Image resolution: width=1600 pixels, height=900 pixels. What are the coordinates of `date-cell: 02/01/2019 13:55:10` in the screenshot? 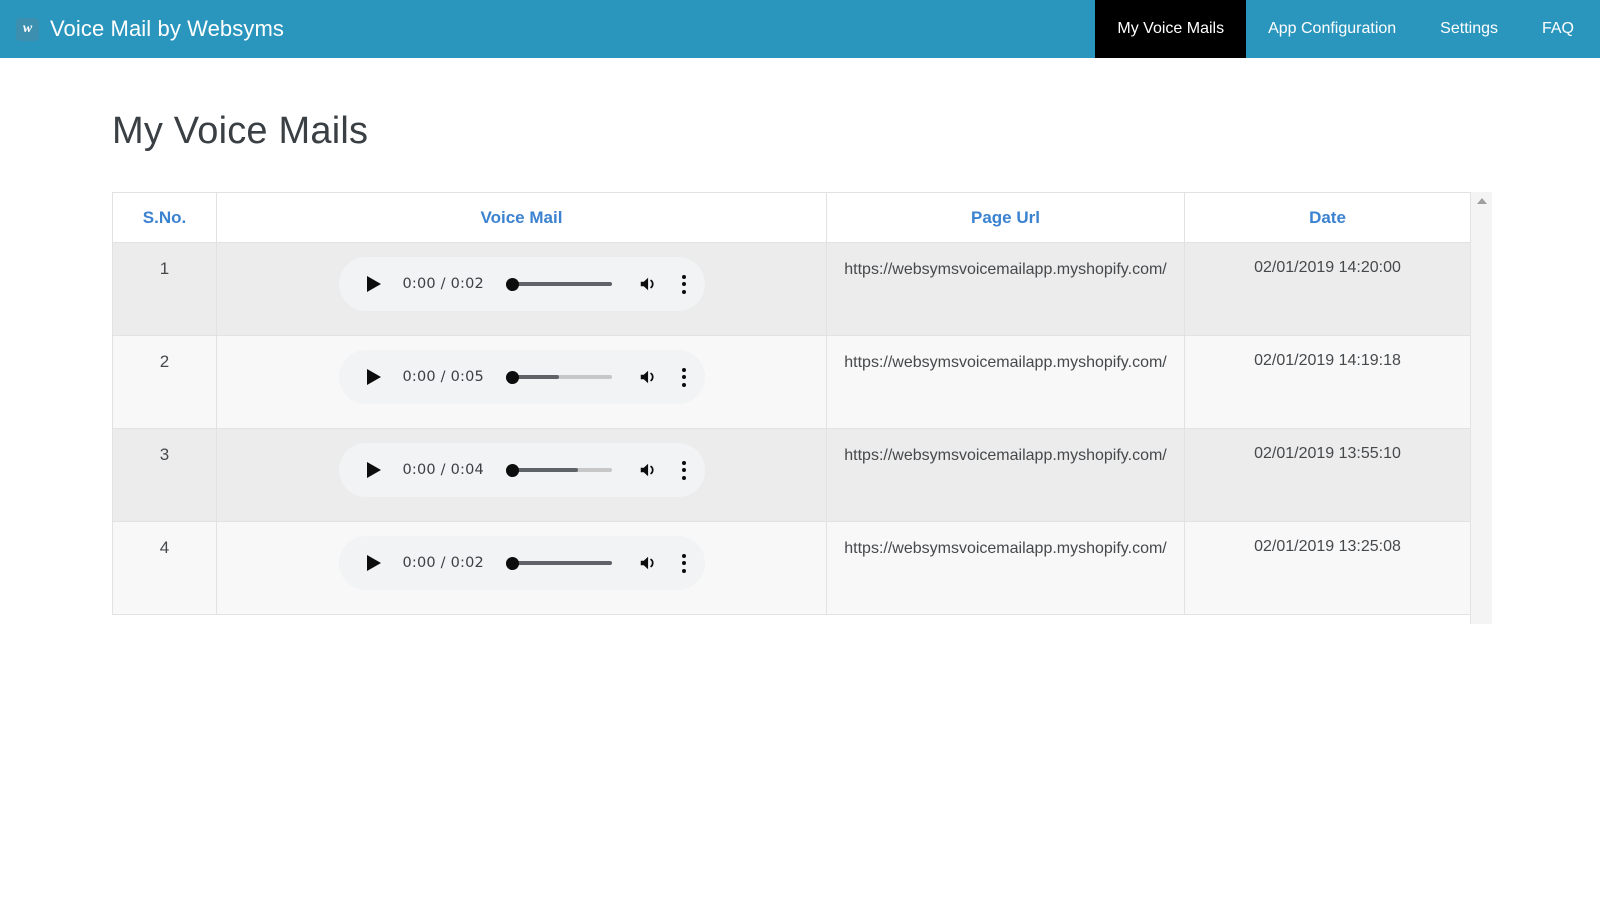 It's located at (1327, 475).